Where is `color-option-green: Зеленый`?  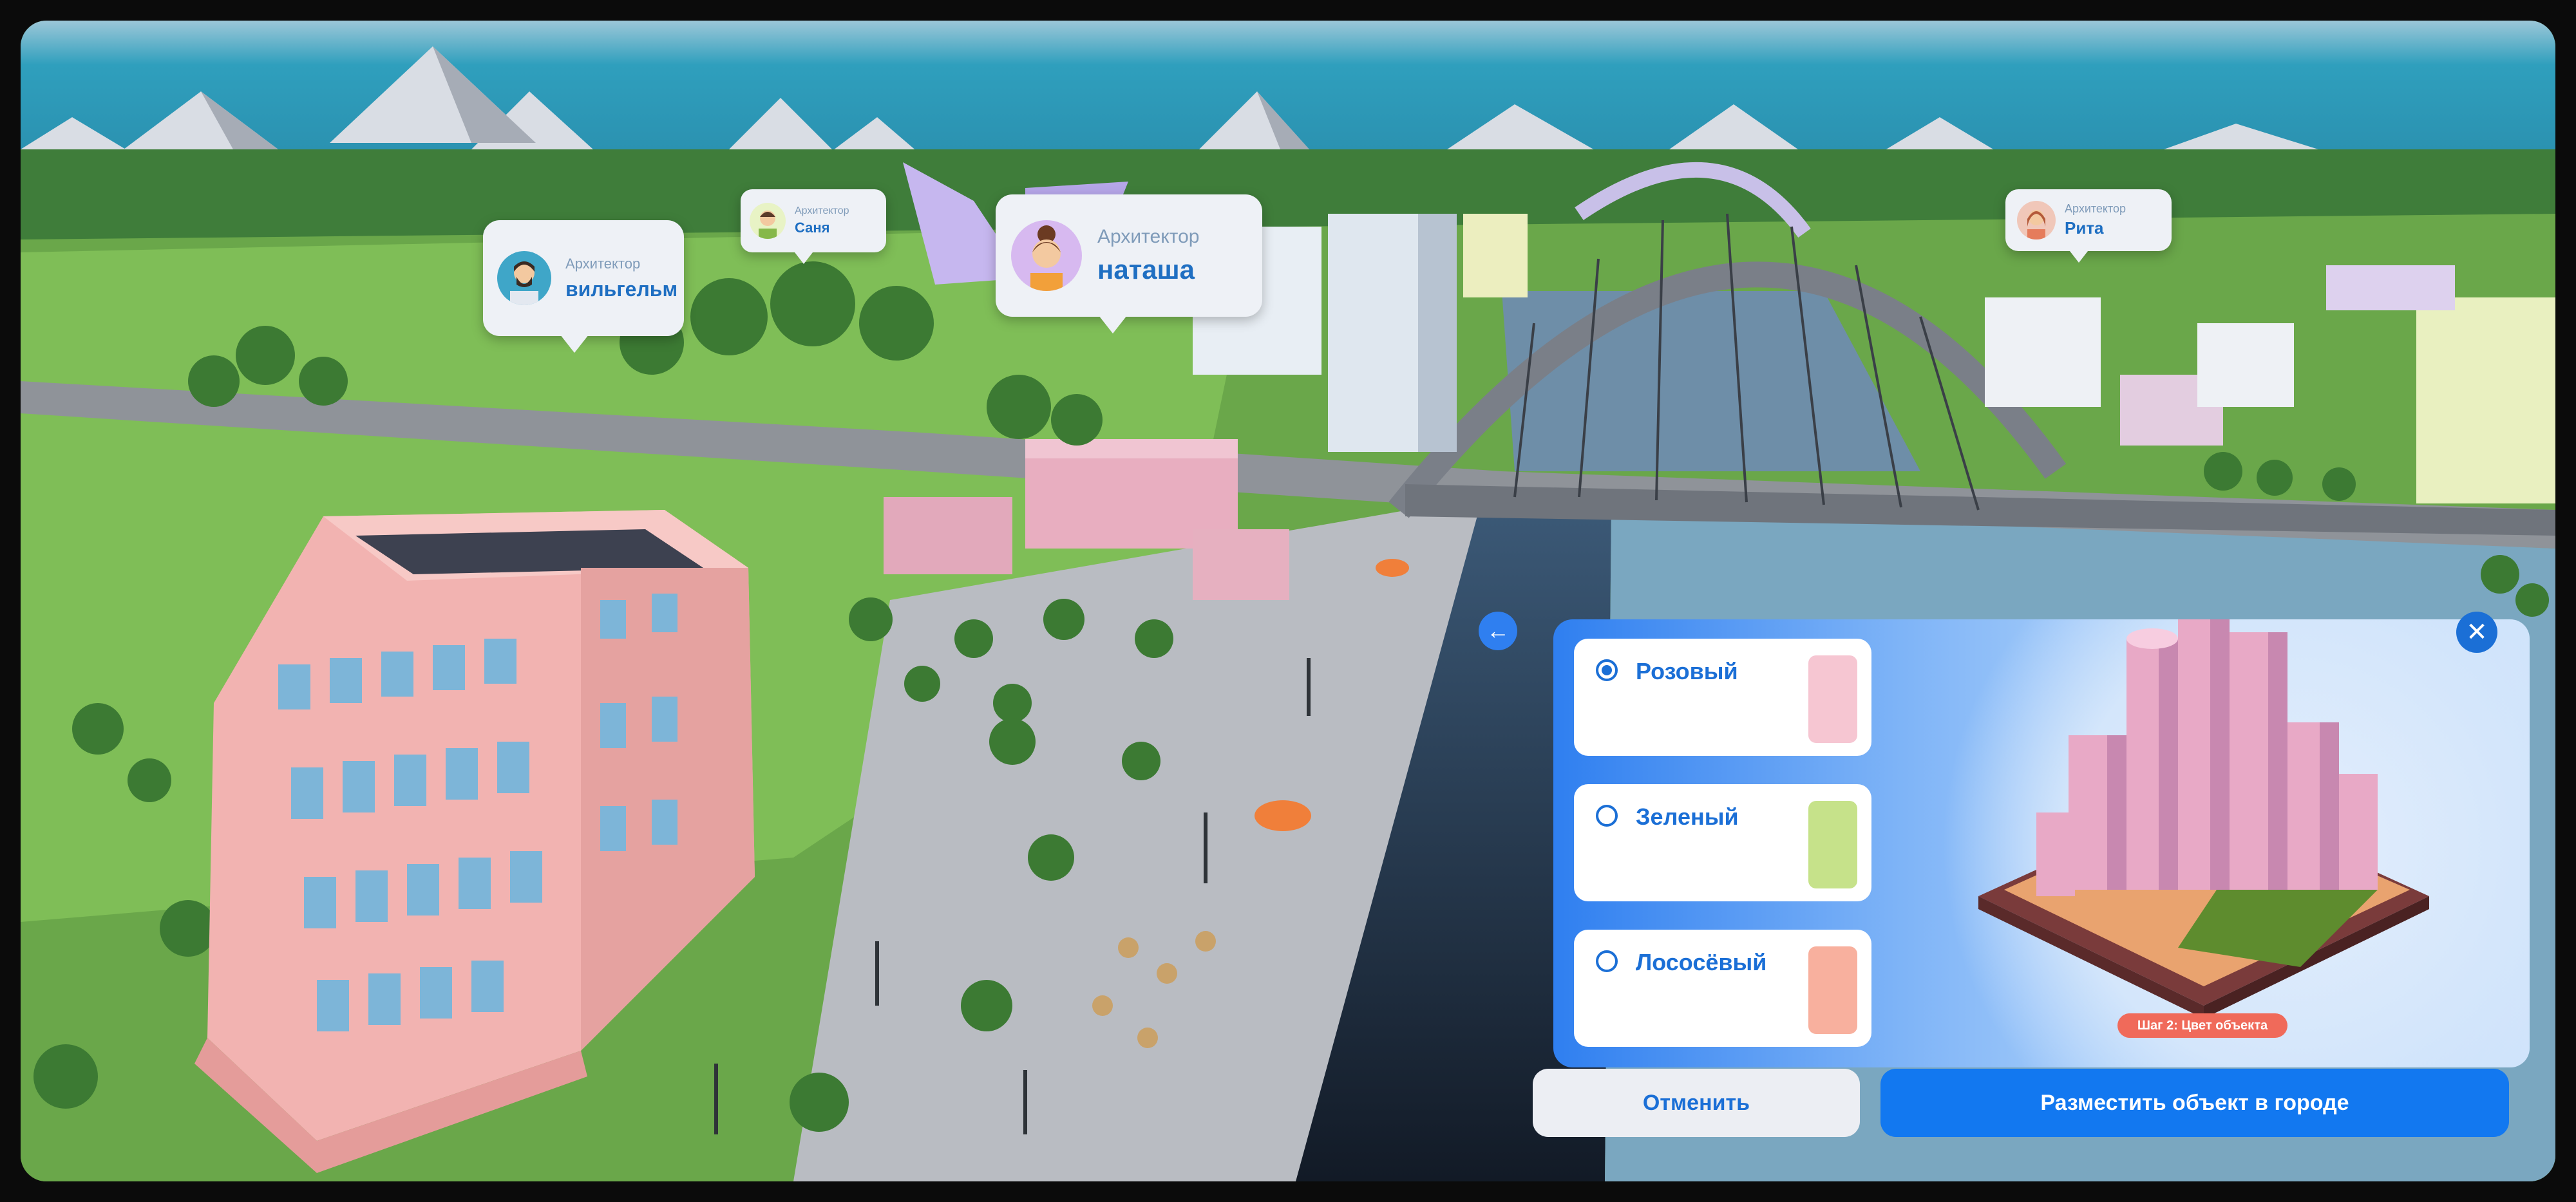 color-option-green: Зеленый is located at coordinates (1723, 842).